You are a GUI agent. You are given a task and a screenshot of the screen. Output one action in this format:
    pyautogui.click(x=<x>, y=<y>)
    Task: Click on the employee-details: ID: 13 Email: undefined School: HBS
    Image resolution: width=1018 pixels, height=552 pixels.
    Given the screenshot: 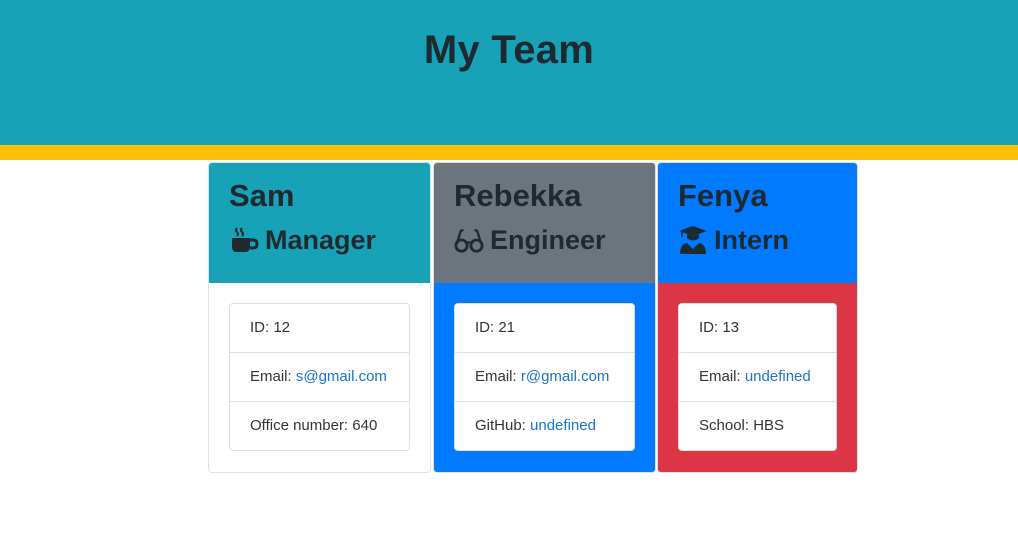 What is the action you would take?
    pyautogui.click(x=757, y=377)
    